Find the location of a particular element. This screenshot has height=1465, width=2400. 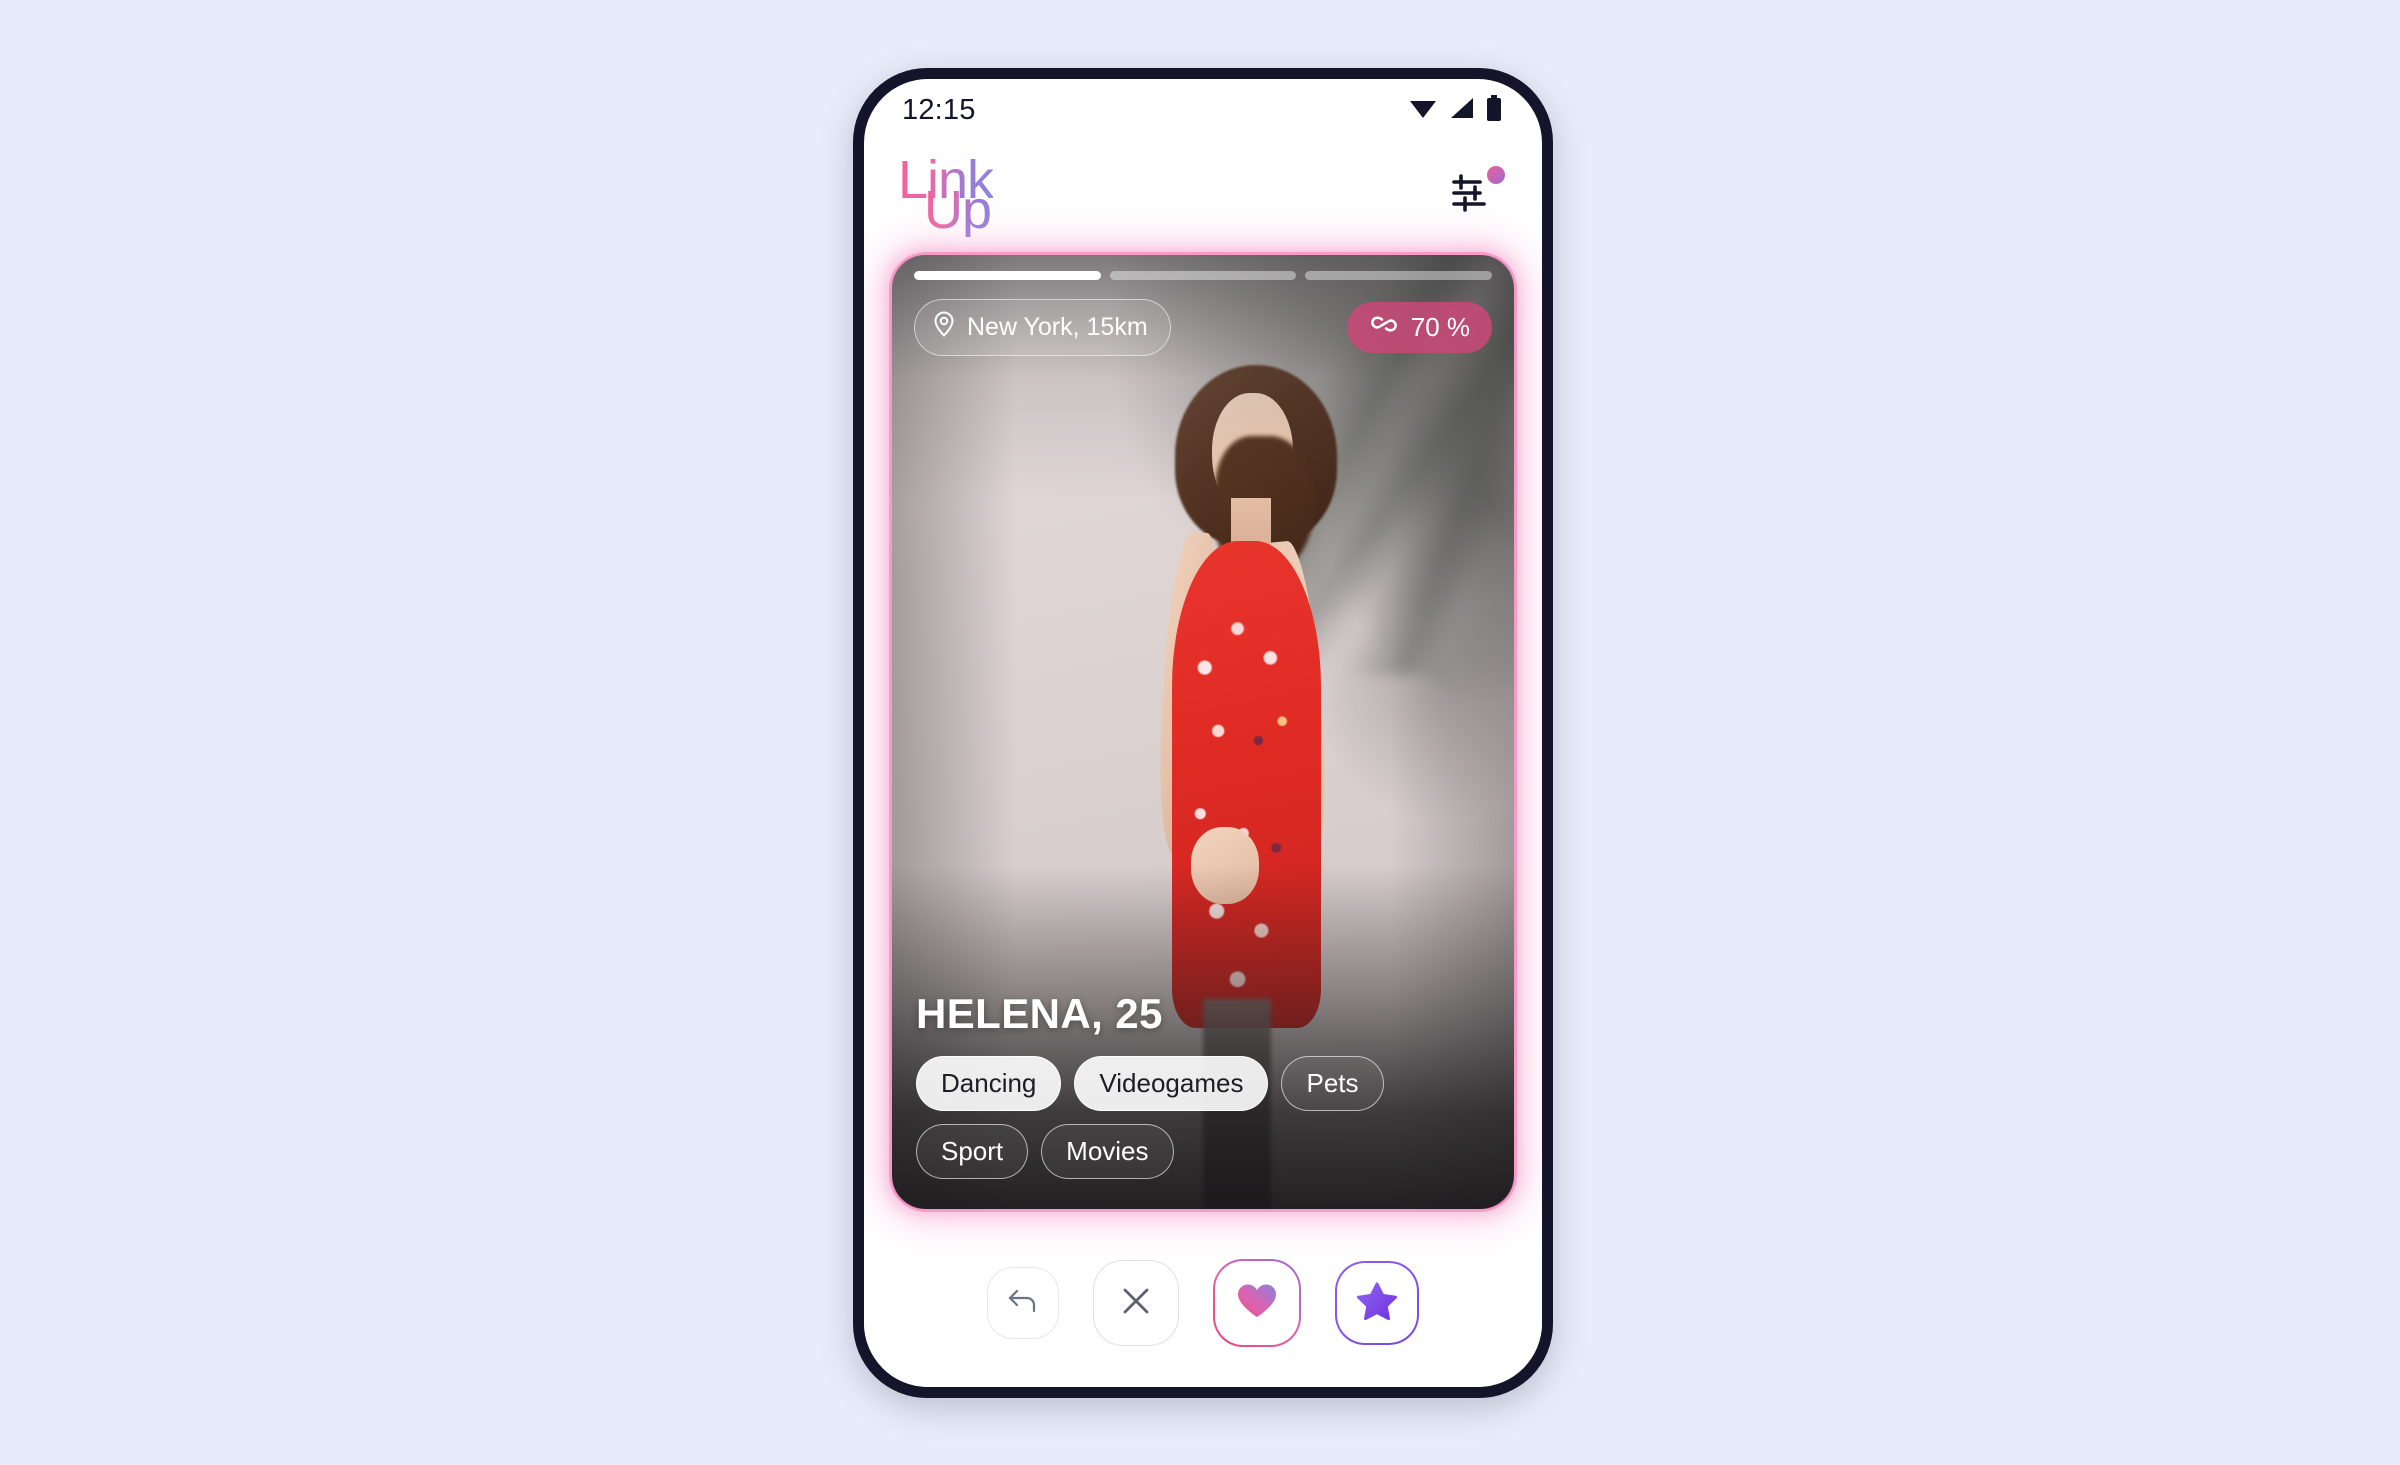

status-clock: 12:15 is located at coordinates (939, 109).